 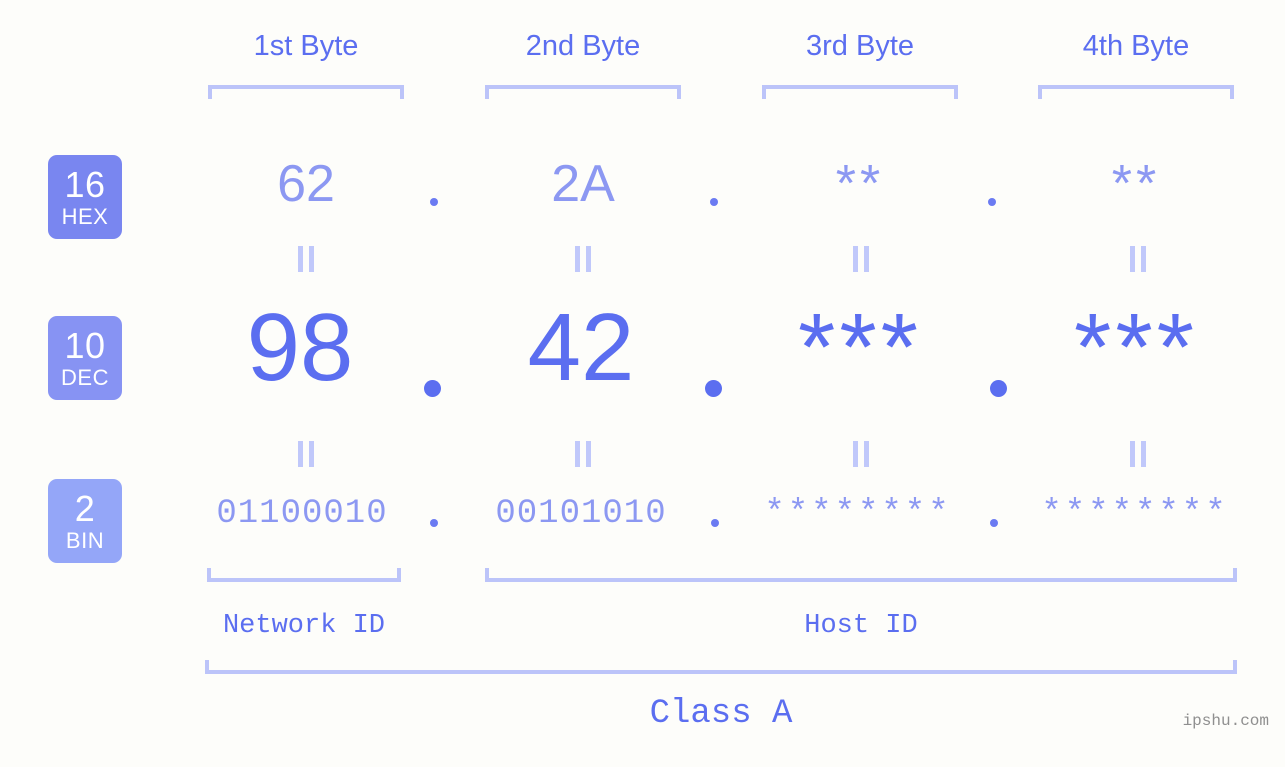 What do you see at coordinates (583, 184) in the screenshot?
I see `hex-byte-2: 2A` at bounding box center [583, 184].